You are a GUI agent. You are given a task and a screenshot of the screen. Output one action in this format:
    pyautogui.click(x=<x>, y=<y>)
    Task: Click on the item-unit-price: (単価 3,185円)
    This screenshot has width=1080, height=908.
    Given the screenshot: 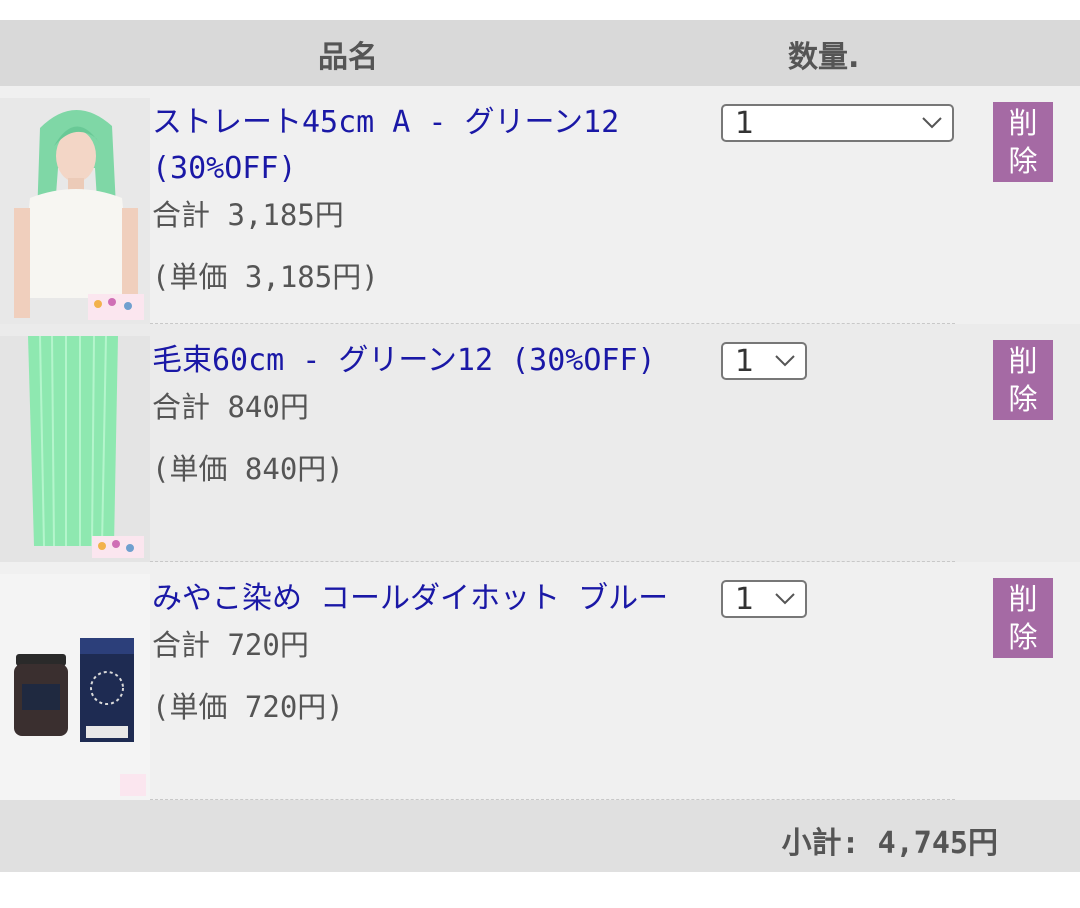 What is the action you would take?
    pyautogui.click(x=265, y=277)
    